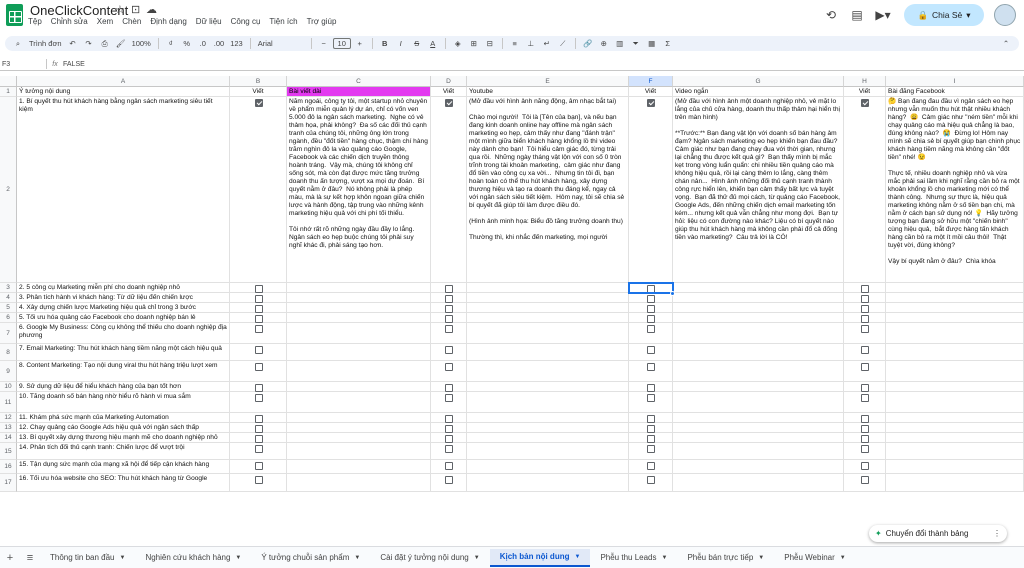 The image size is (1024, 568). Describe the element at coordinates (758, 92) in the screenshot. I see `cell: Video ngắn` at that location.